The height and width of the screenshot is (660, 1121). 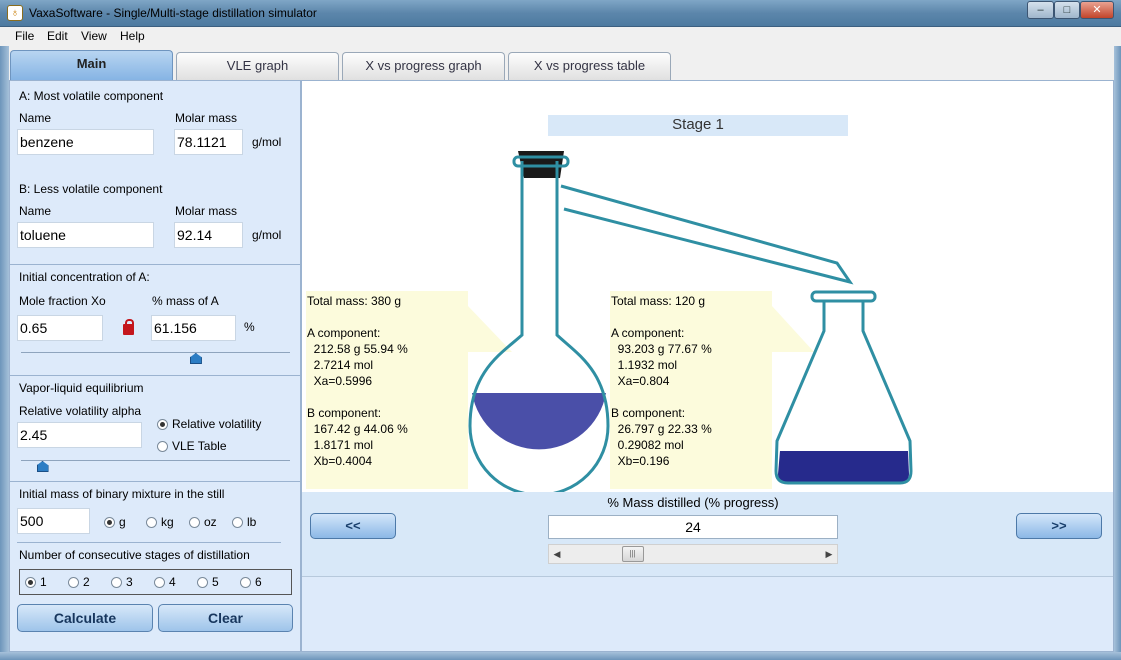 I want to click on alpha-label: Relative volatility alpha, so click(x=80, y=411).